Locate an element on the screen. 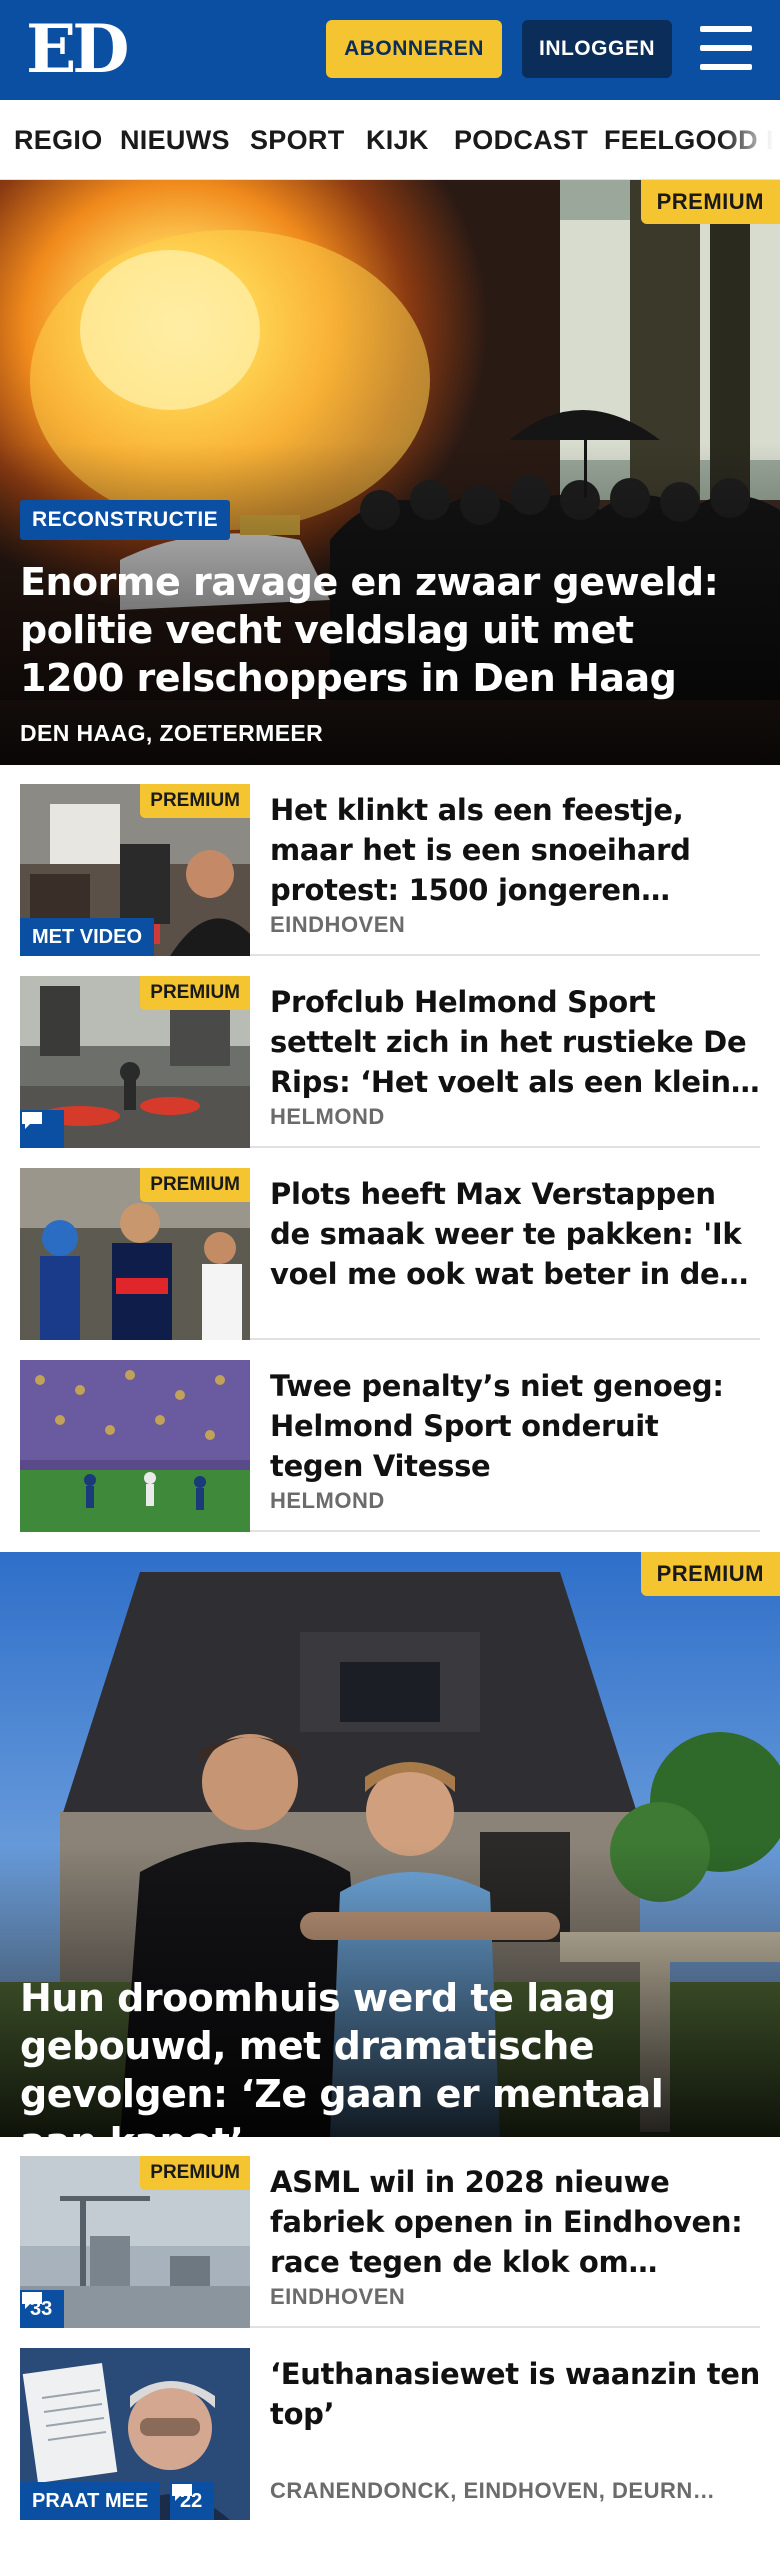 Image resolution: width=780 pixels, height=2560 pixels. nav-item-nieuws: NIEUWS is located at coordinates (175, 139).